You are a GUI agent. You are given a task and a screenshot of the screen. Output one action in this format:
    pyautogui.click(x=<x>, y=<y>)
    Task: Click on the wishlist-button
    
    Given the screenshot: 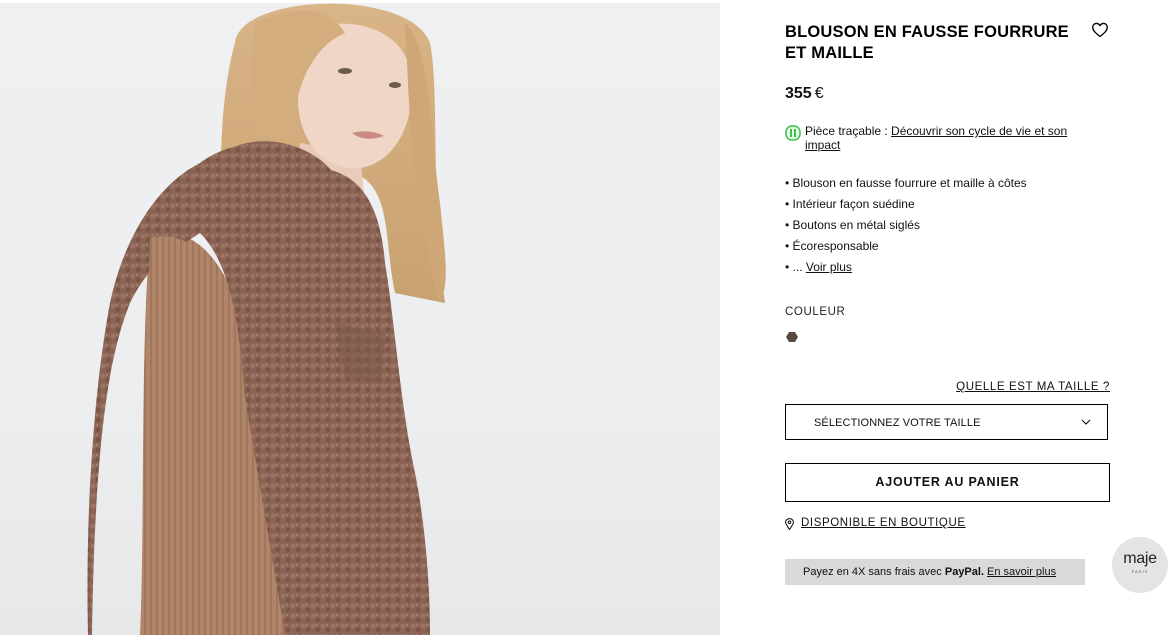 What is the action you would take?
    pyautogui.click(x=1101, y=31)
    